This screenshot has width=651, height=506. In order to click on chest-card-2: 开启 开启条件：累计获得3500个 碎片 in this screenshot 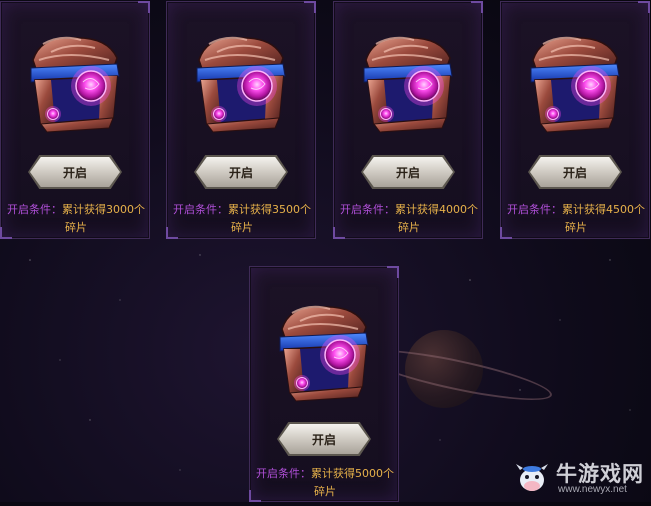, I will do `click(241, 120)`.